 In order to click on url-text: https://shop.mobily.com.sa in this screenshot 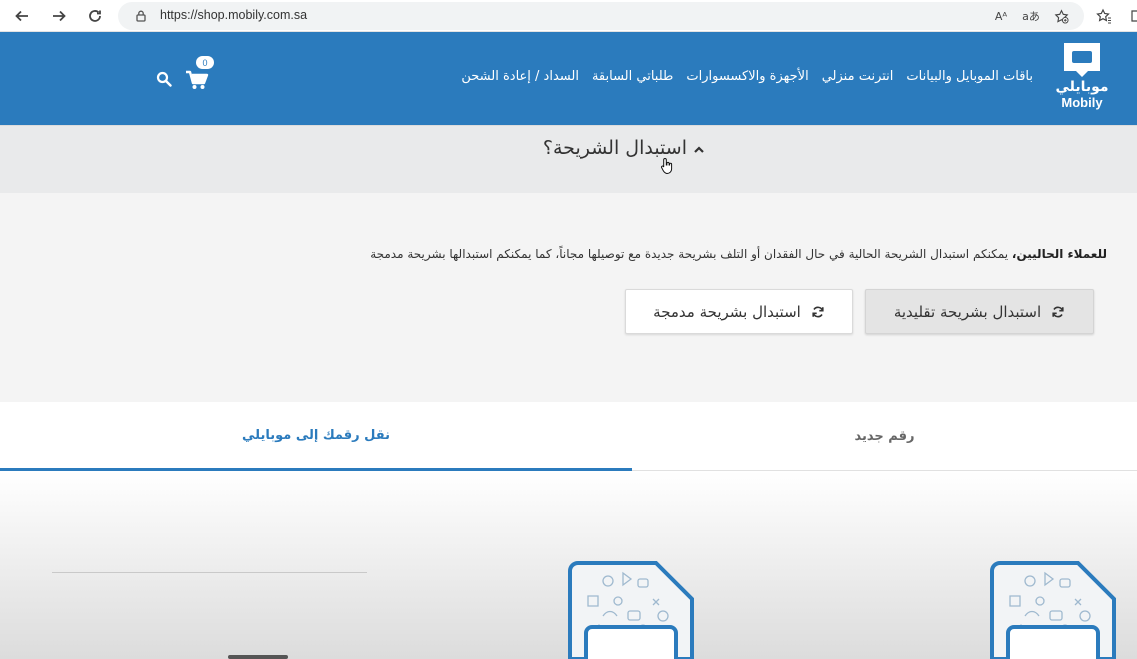, I will do `click(234, 15)`.